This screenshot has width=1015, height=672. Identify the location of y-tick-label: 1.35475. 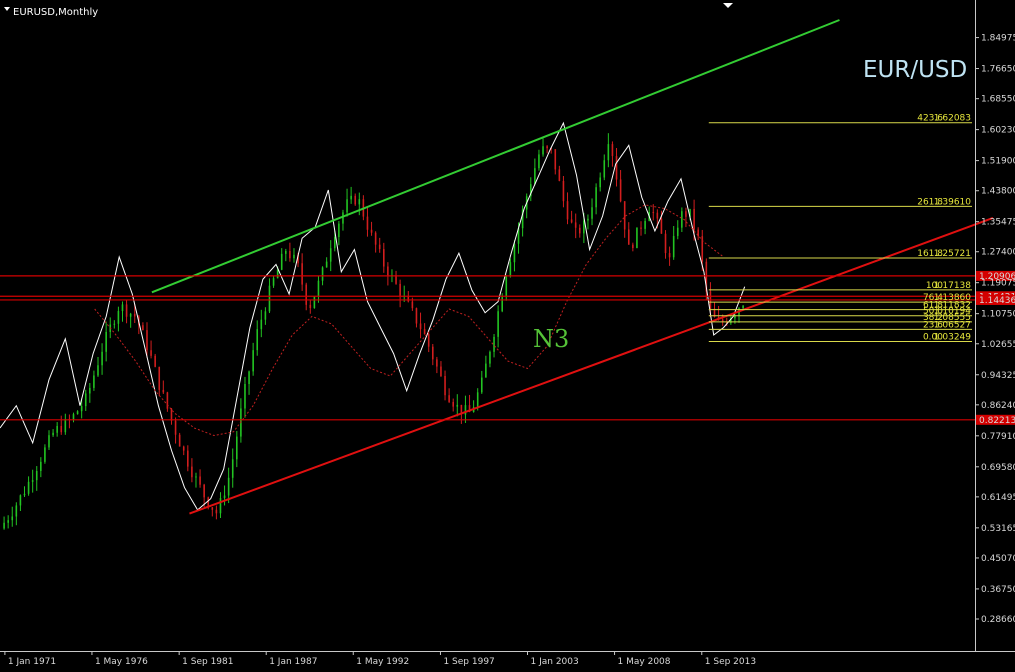
(998, 223).